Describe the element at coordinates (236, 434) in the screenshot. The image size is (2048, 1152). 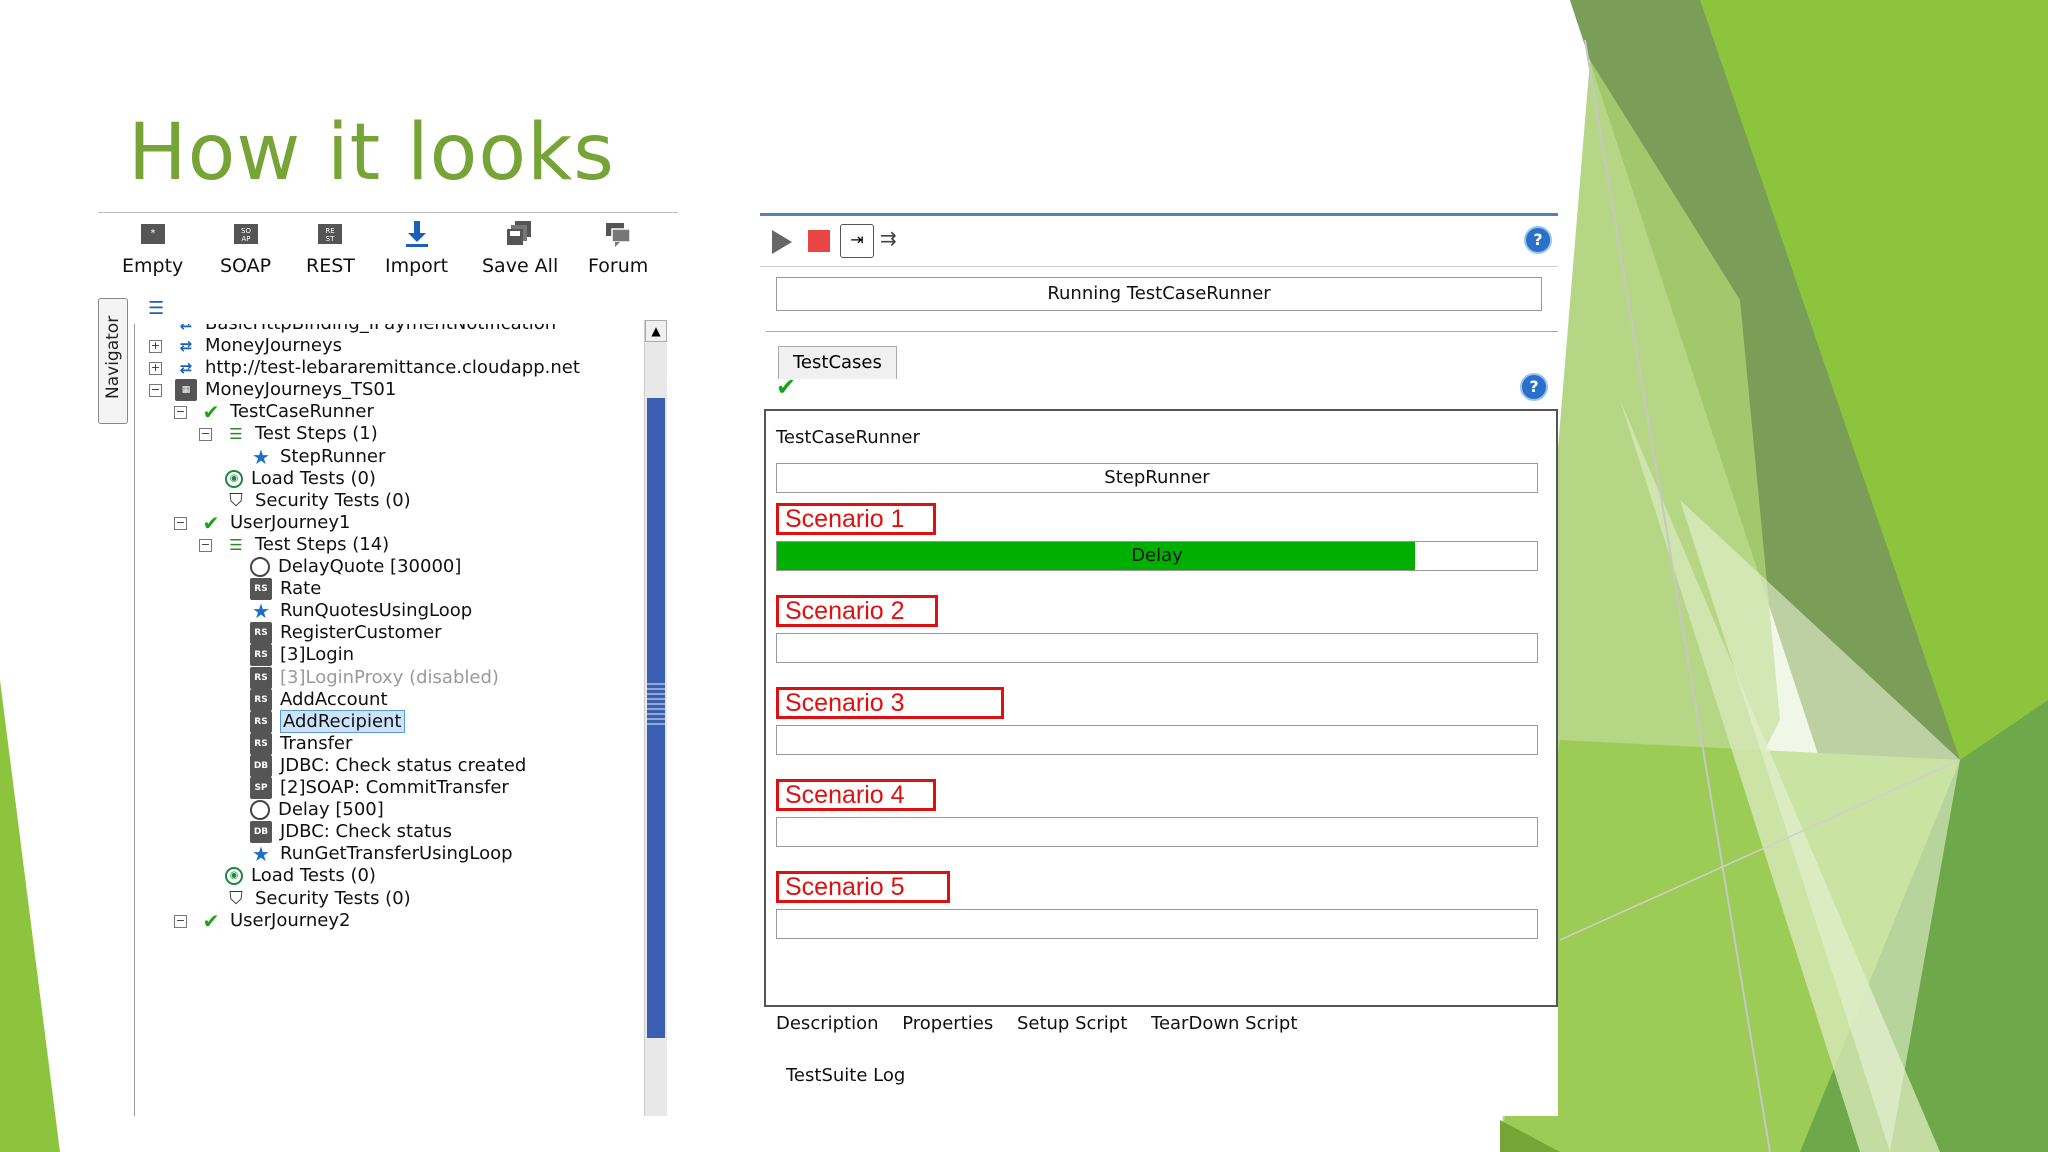
I see `steps-icon: ☰` at that location.